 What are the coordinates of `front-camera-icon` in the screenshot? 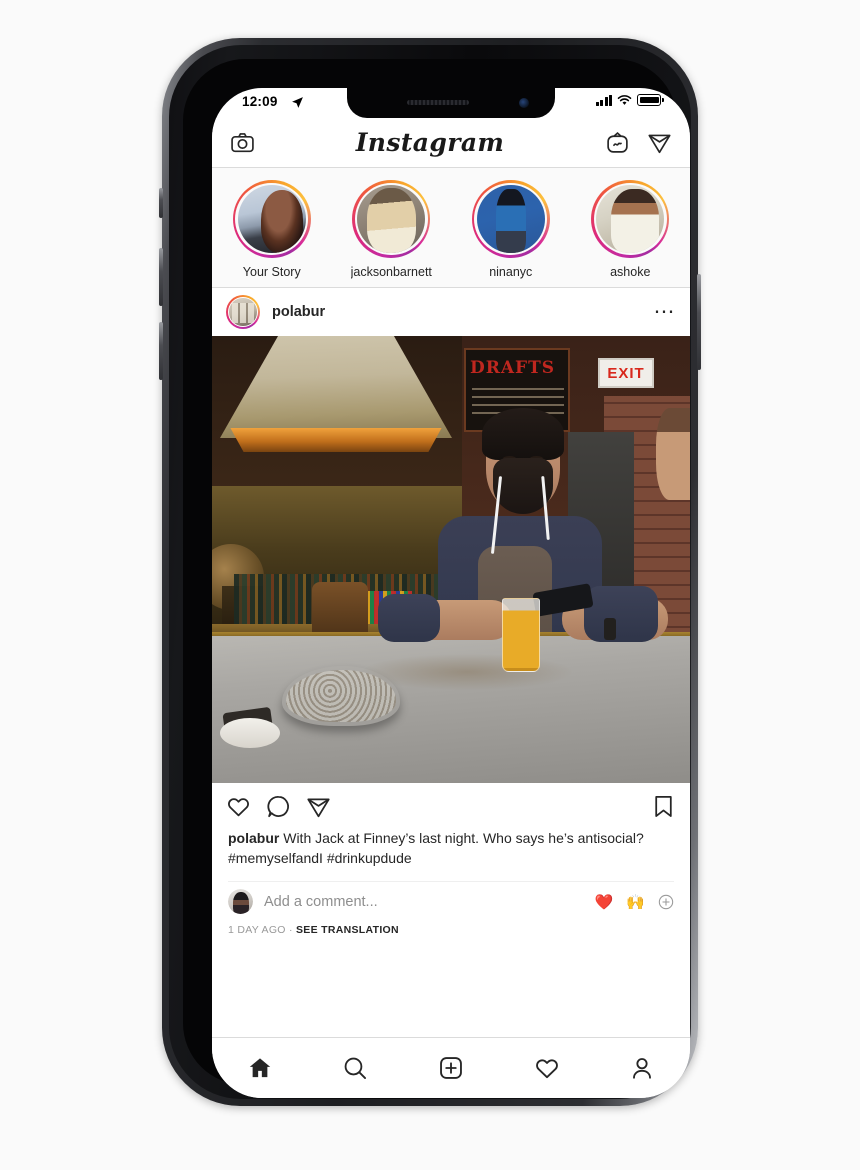 It's located at (524, 103).